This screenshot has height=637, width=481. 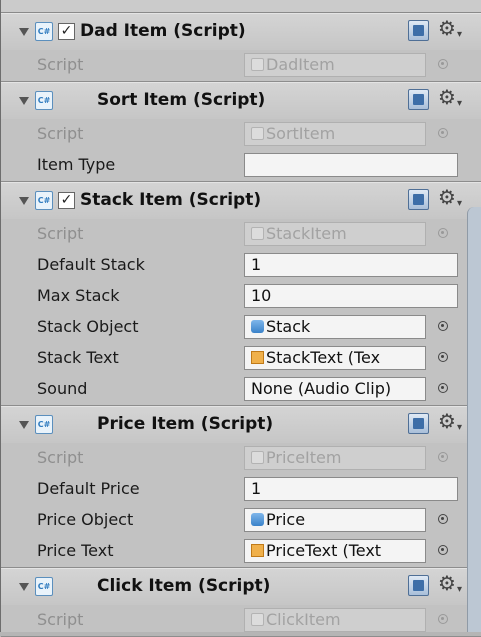 What do you see at coordinates (335, 458) in the screenshot?
I see `object-field: PriceItem` at bounding box center [335, 458].